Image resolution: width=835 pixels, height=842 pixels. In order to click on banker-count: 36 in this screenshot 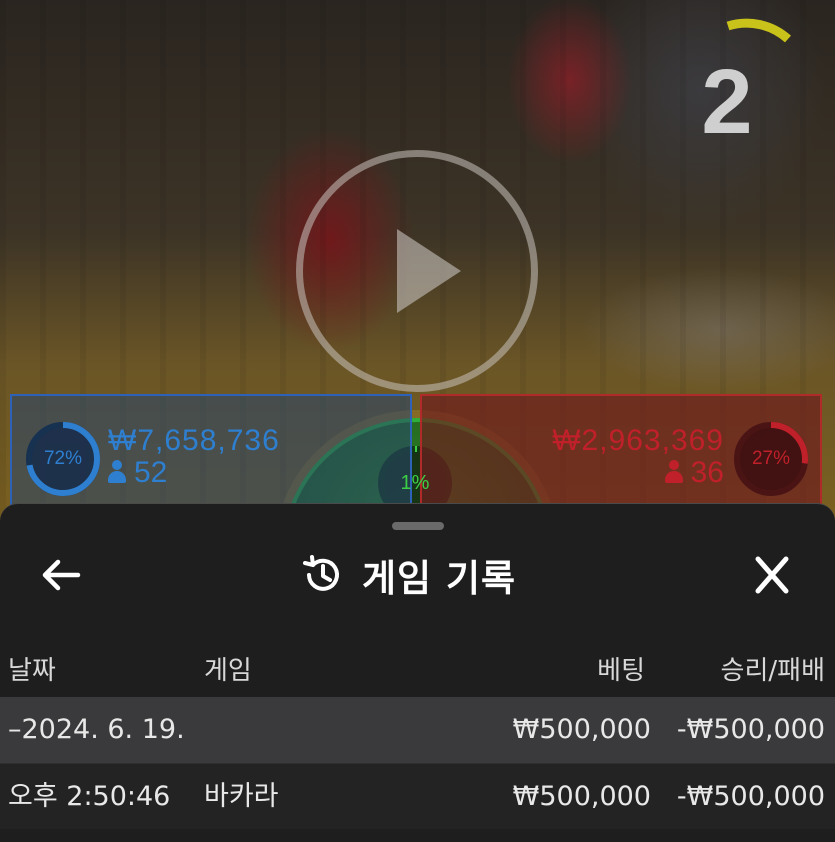, I will do `click(694, 473)`.